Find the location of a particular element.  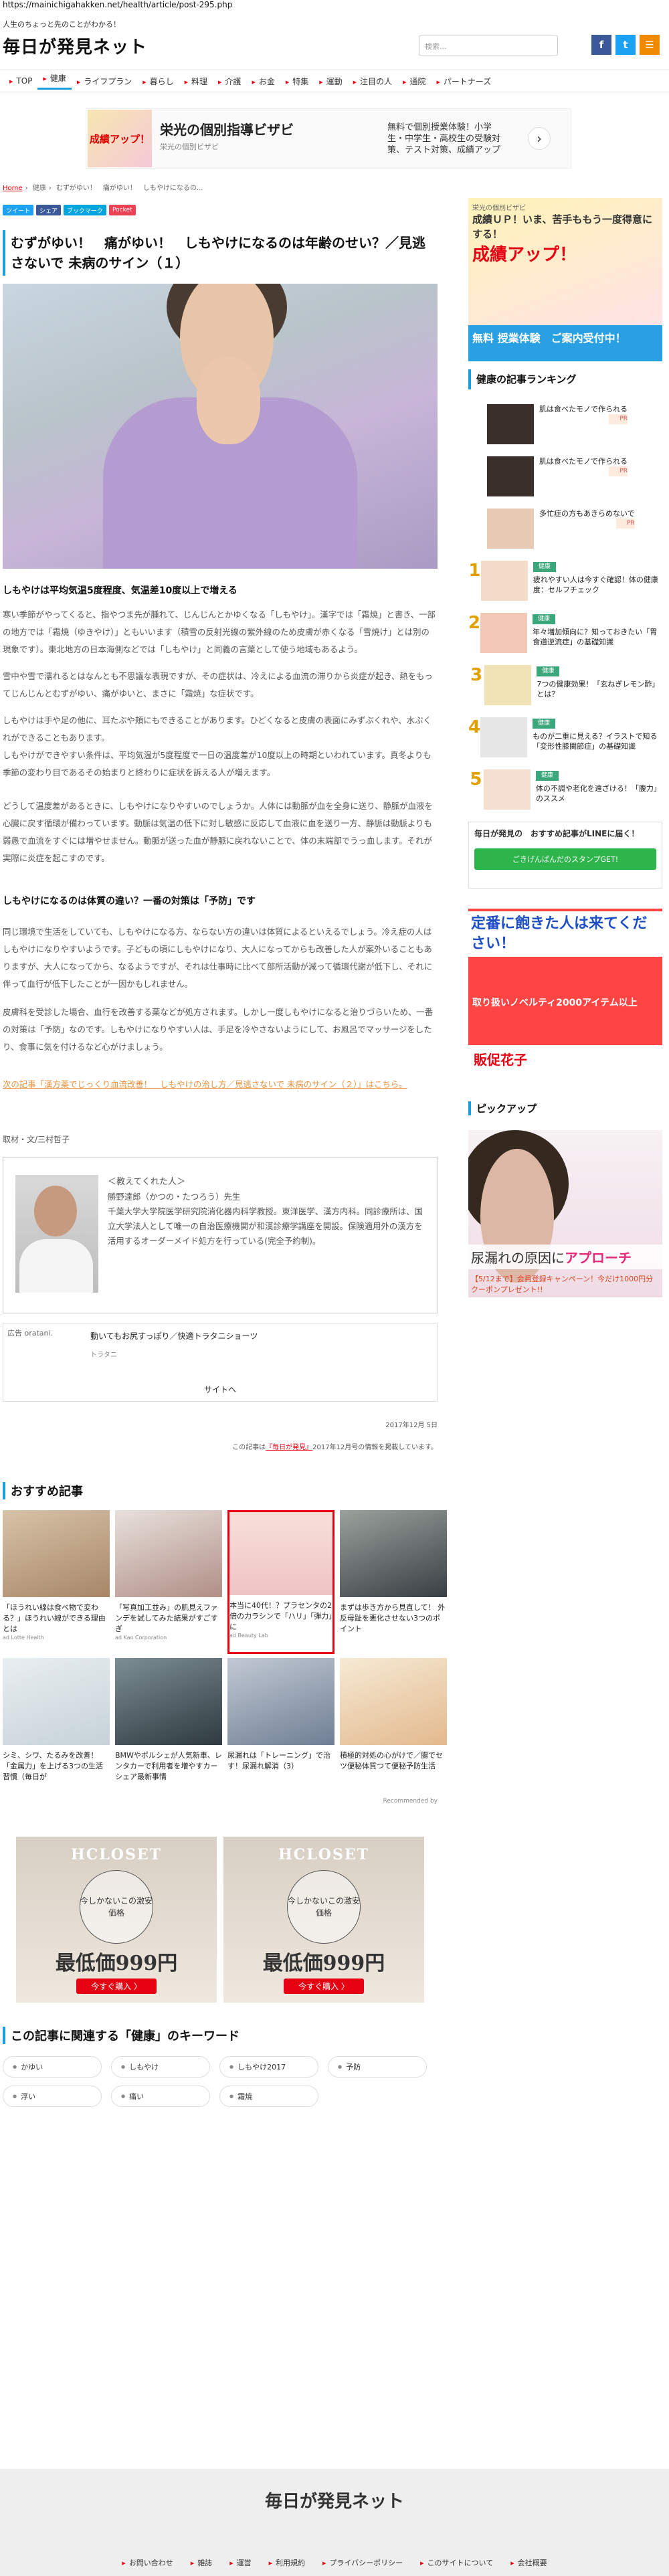

breadcrumb-home: Home is located at coordinates (13, 188).